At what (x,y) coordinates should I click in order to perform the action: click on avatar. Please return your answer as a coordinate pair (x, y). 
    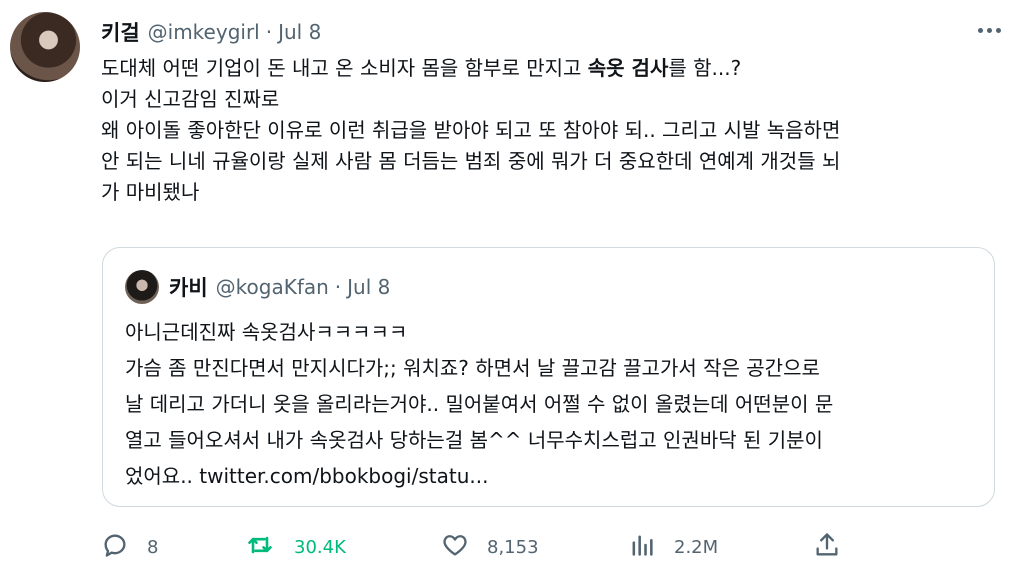
    Looking at the image, I should click on (45, 47).